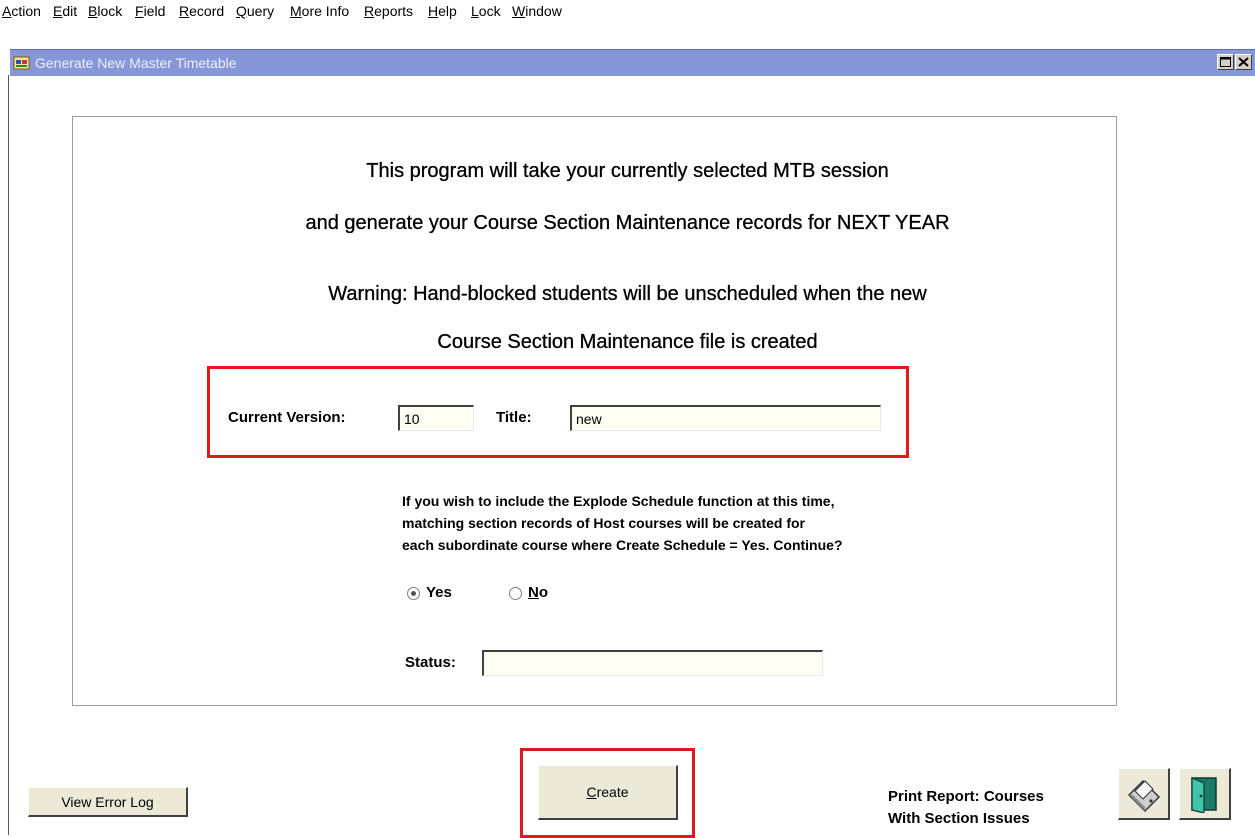 This screenshot has height=838, width=1255. I want to click on window-title-bar: Generate New Master Timetable, so click(632, 62).